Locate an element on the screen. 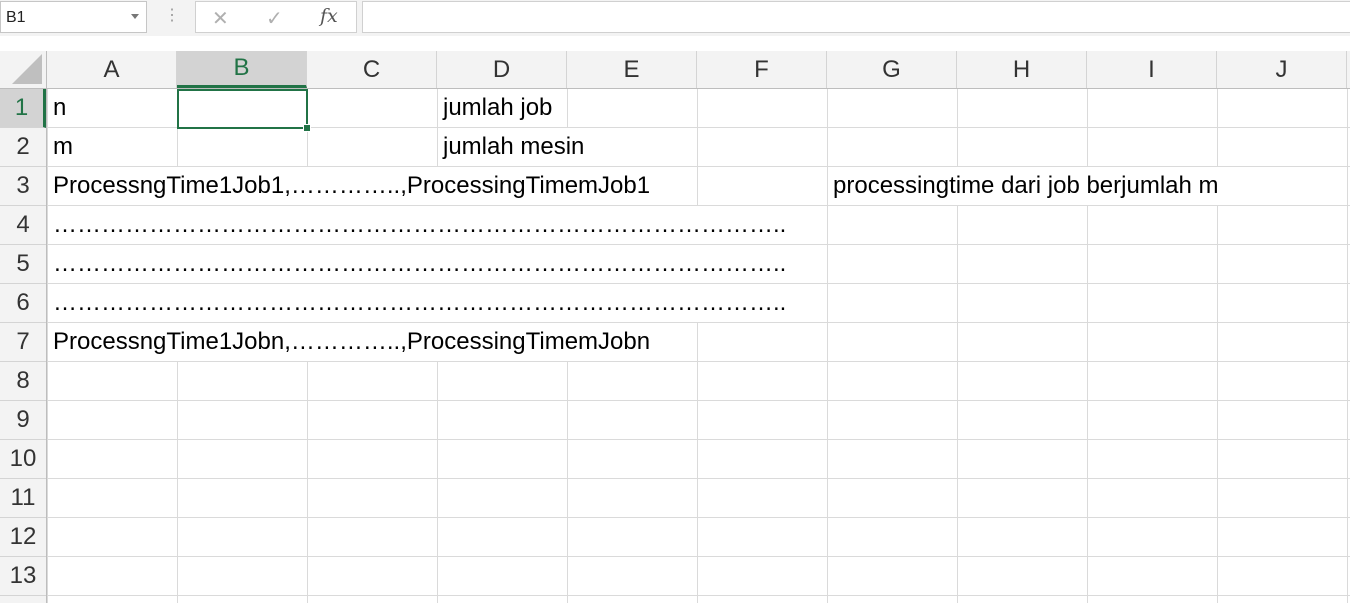 The height and width of the screenshot is (603, 1350). select-all-button is located at coordinates (23, 69).